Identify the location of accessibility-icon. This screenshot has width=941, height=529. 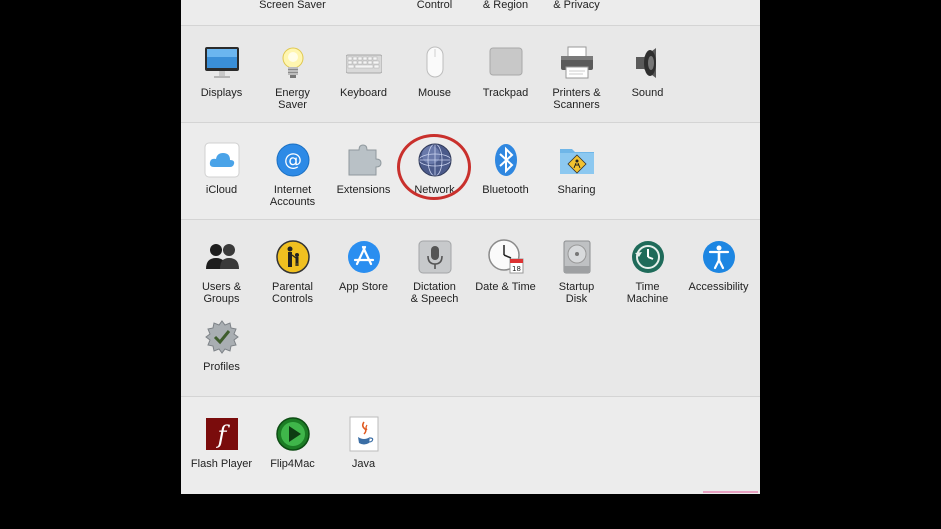
(719, 257).